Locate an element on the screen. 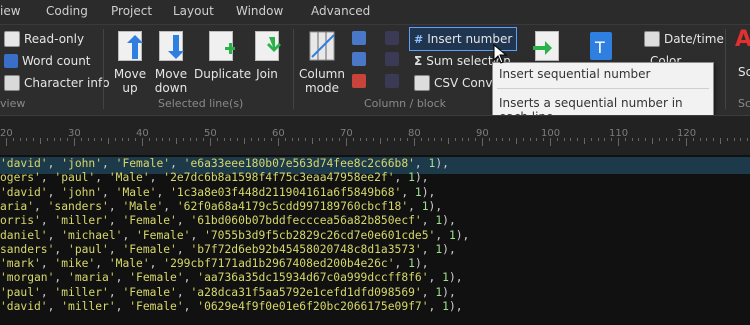 Image resolution: width=750 pixels, height=325 pixels. join-button: Join is located at coordinates (267, 55).